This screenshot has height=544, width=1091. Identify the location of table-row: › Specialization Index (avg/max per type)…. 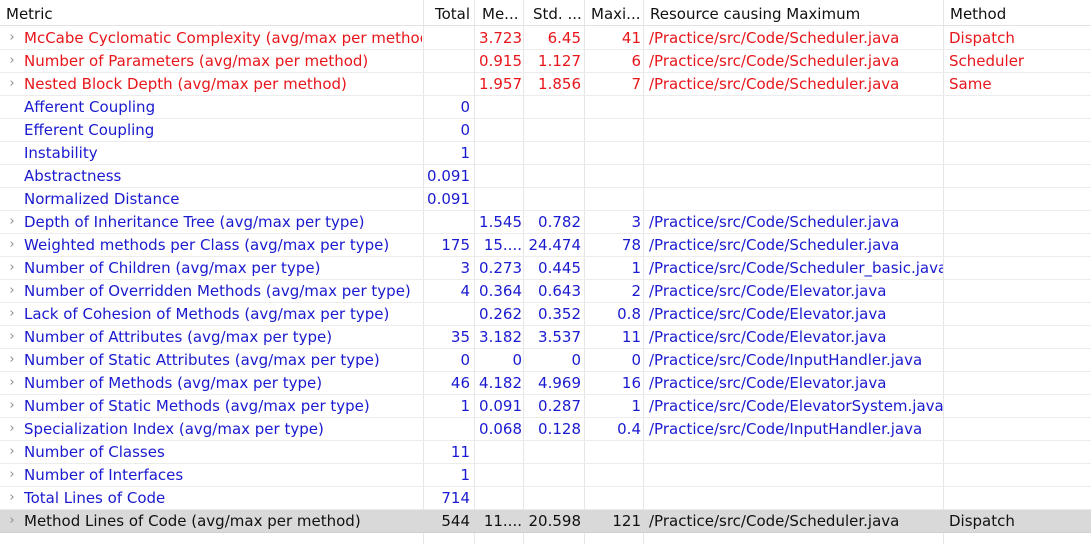
(545, 429).